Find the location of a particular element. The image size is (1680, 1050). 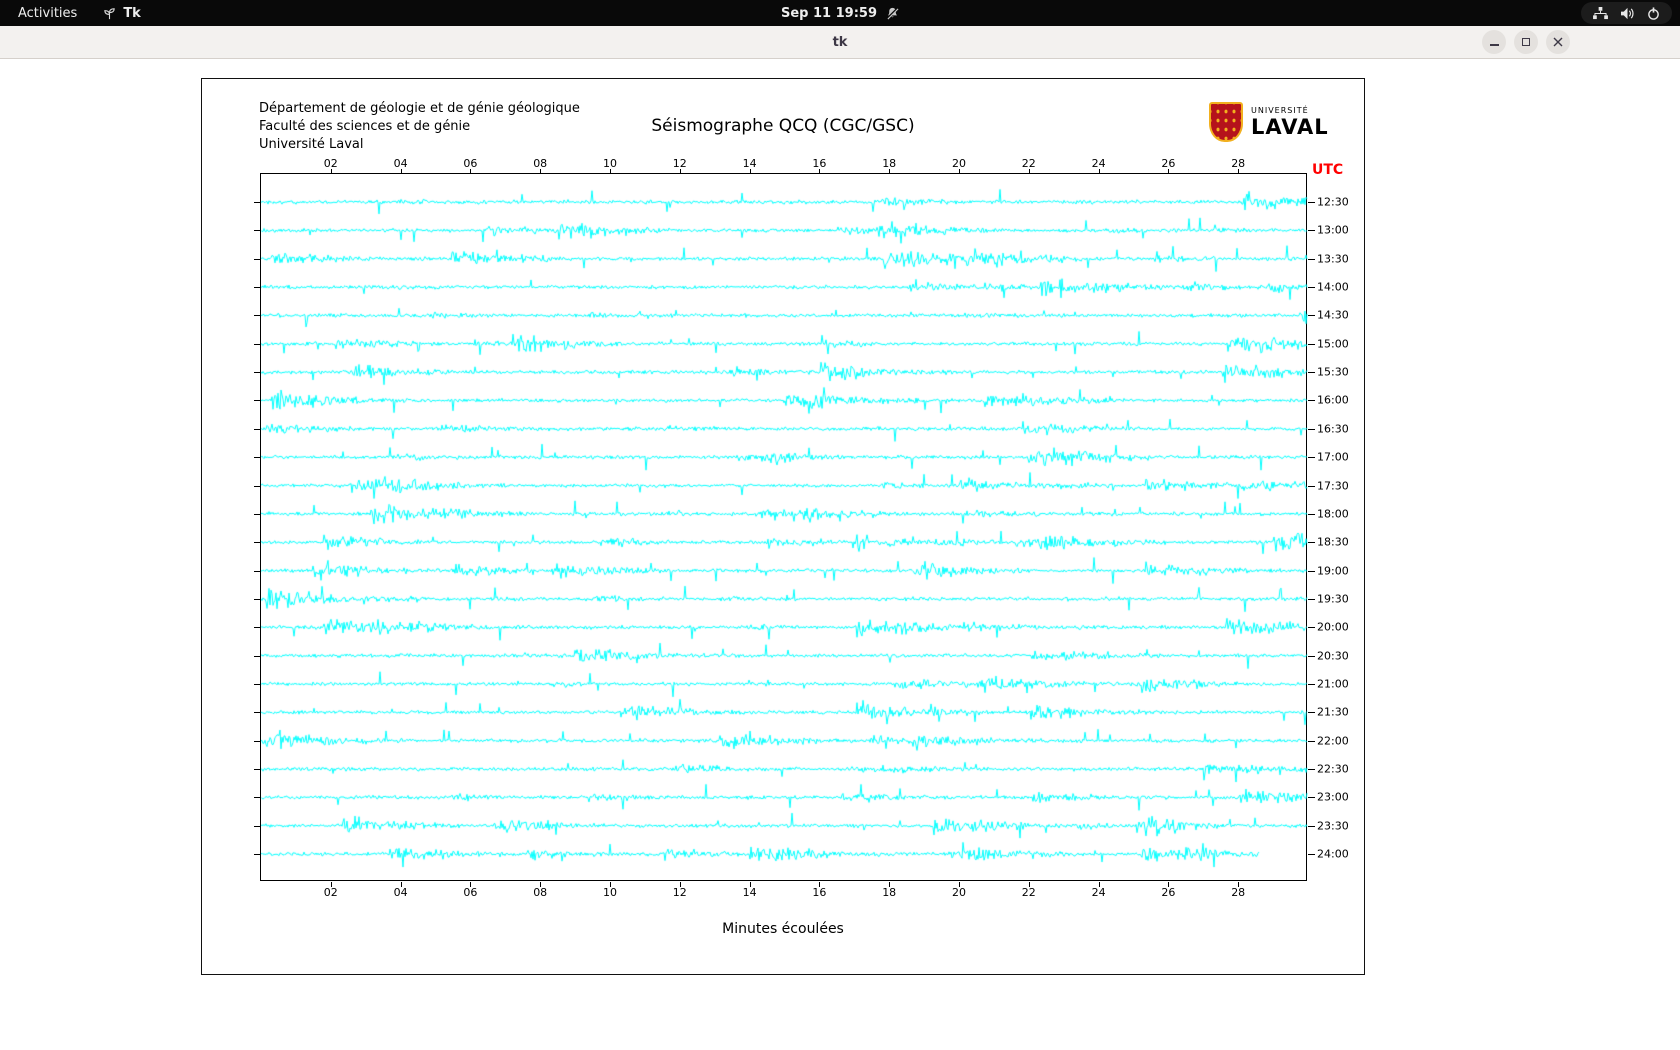

laval-shield-icon is located at coordinates (1226, 122).